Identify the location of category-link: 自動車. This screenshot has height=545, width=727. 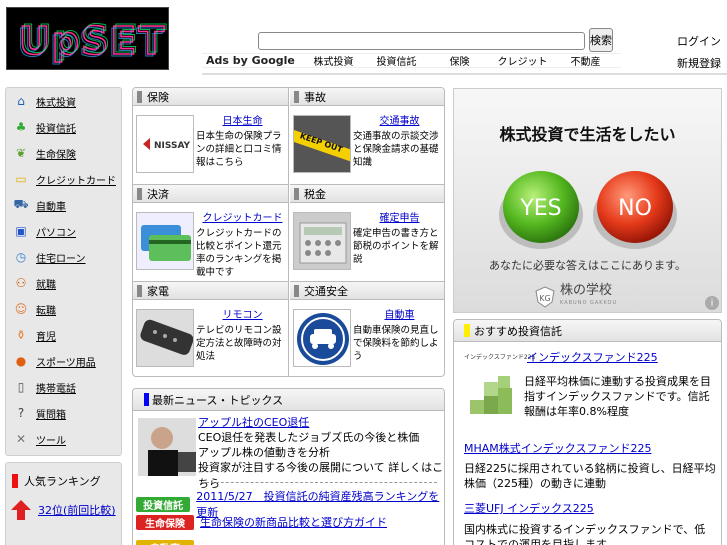
(399, 313).